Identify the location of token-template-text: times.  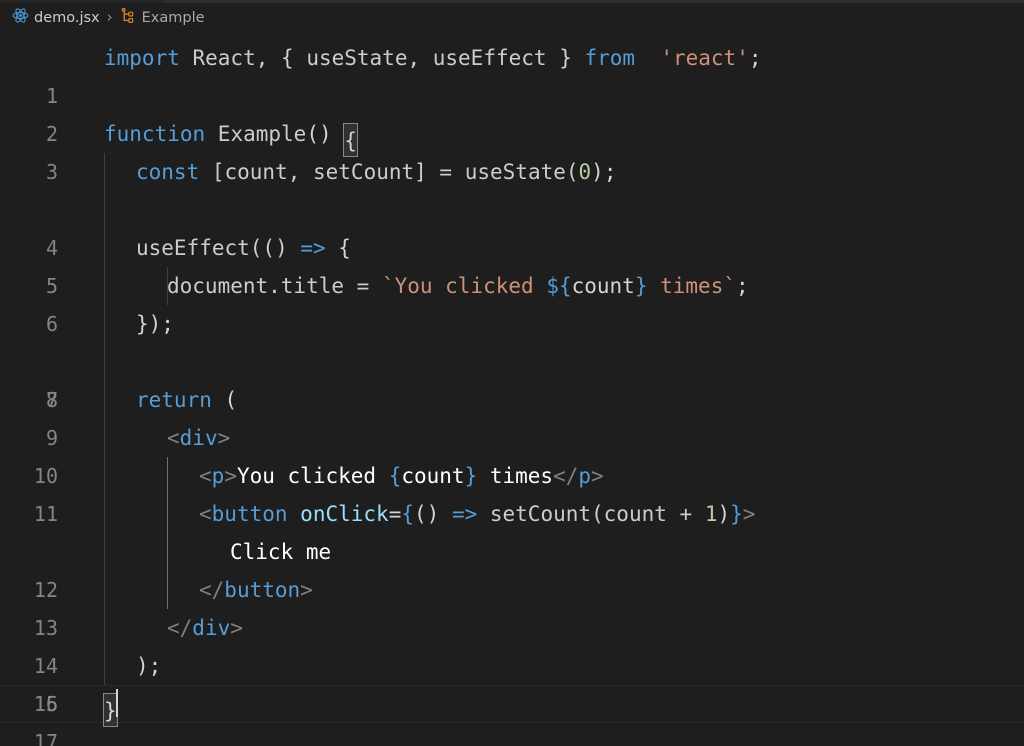
(685, 286).